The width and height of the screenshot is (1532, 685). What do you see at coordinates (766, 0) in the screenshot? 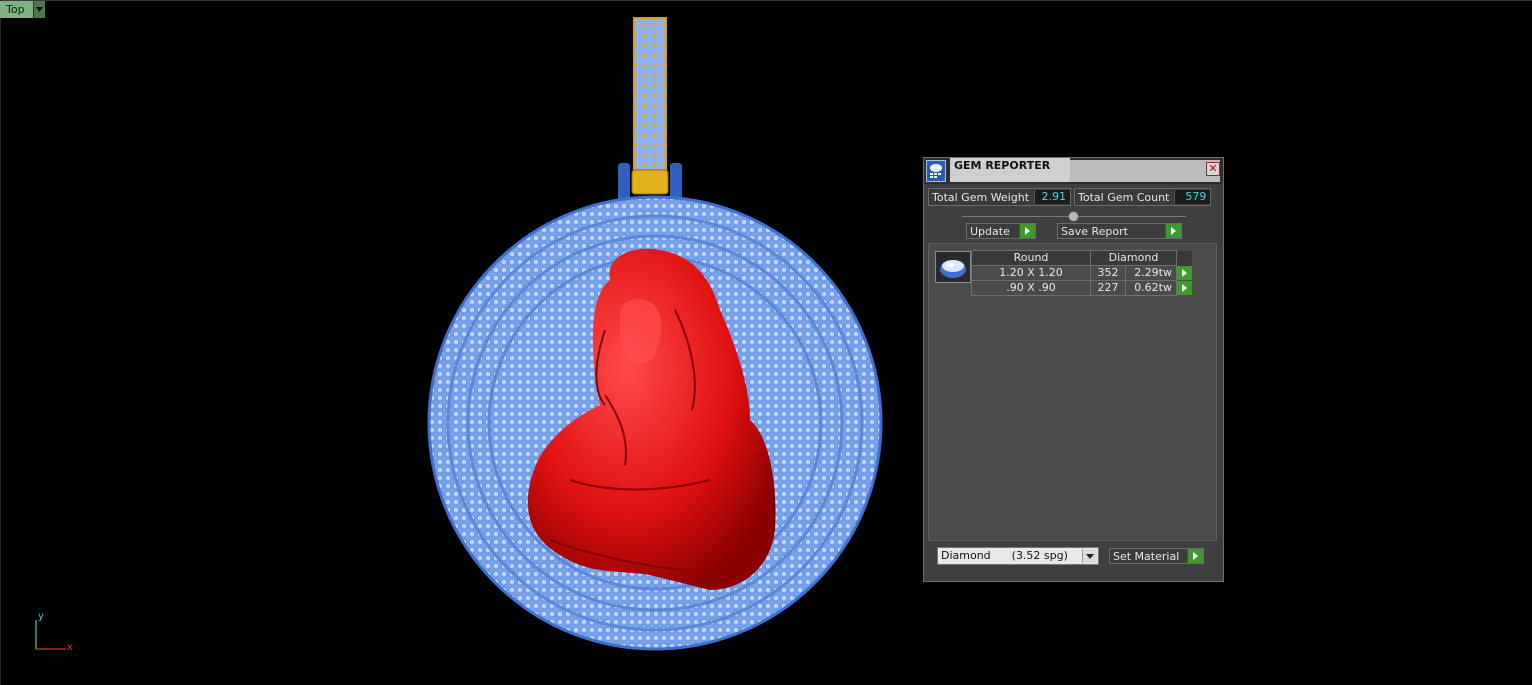
I see `viewport-top-border` at bounding box center [766, 0].